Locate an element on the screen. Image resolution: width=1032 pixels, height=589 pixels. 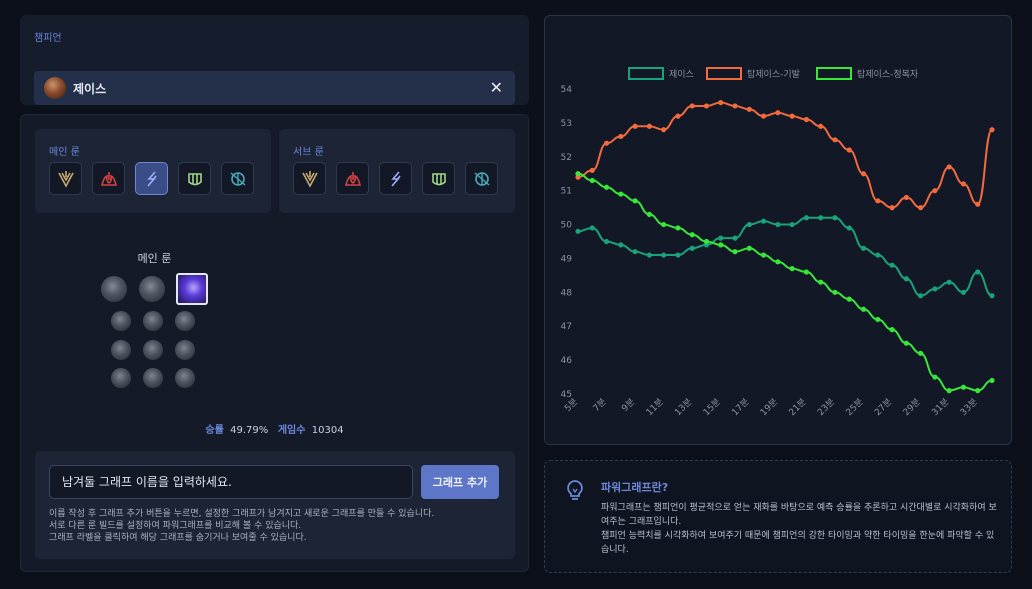
main-rune-domination-button is located at coordinates (108, 178).